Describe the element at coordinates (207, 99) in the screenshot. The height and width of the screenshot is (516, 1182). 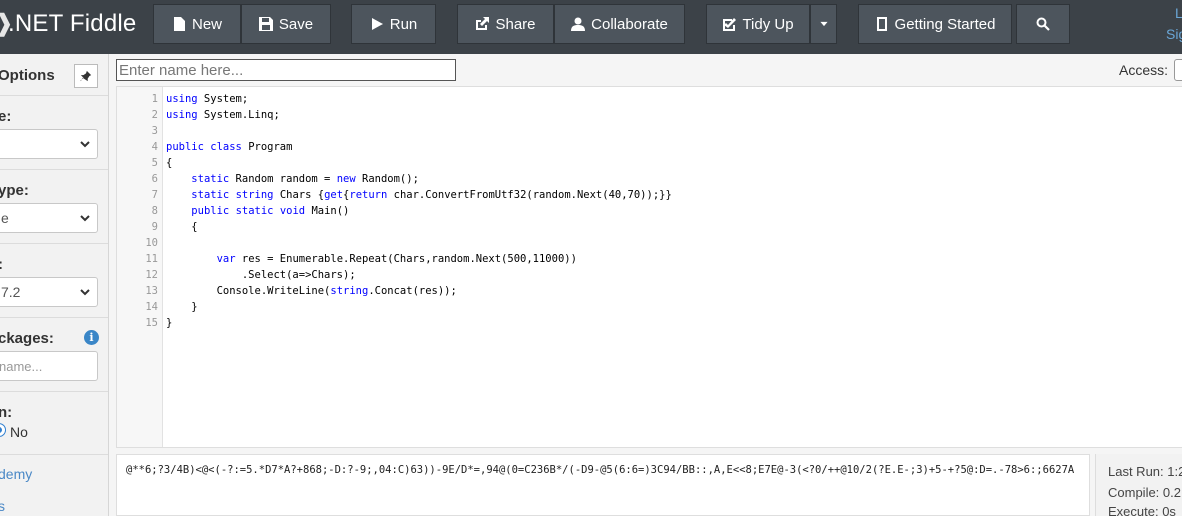
I see `code-line: using System;` at that location.